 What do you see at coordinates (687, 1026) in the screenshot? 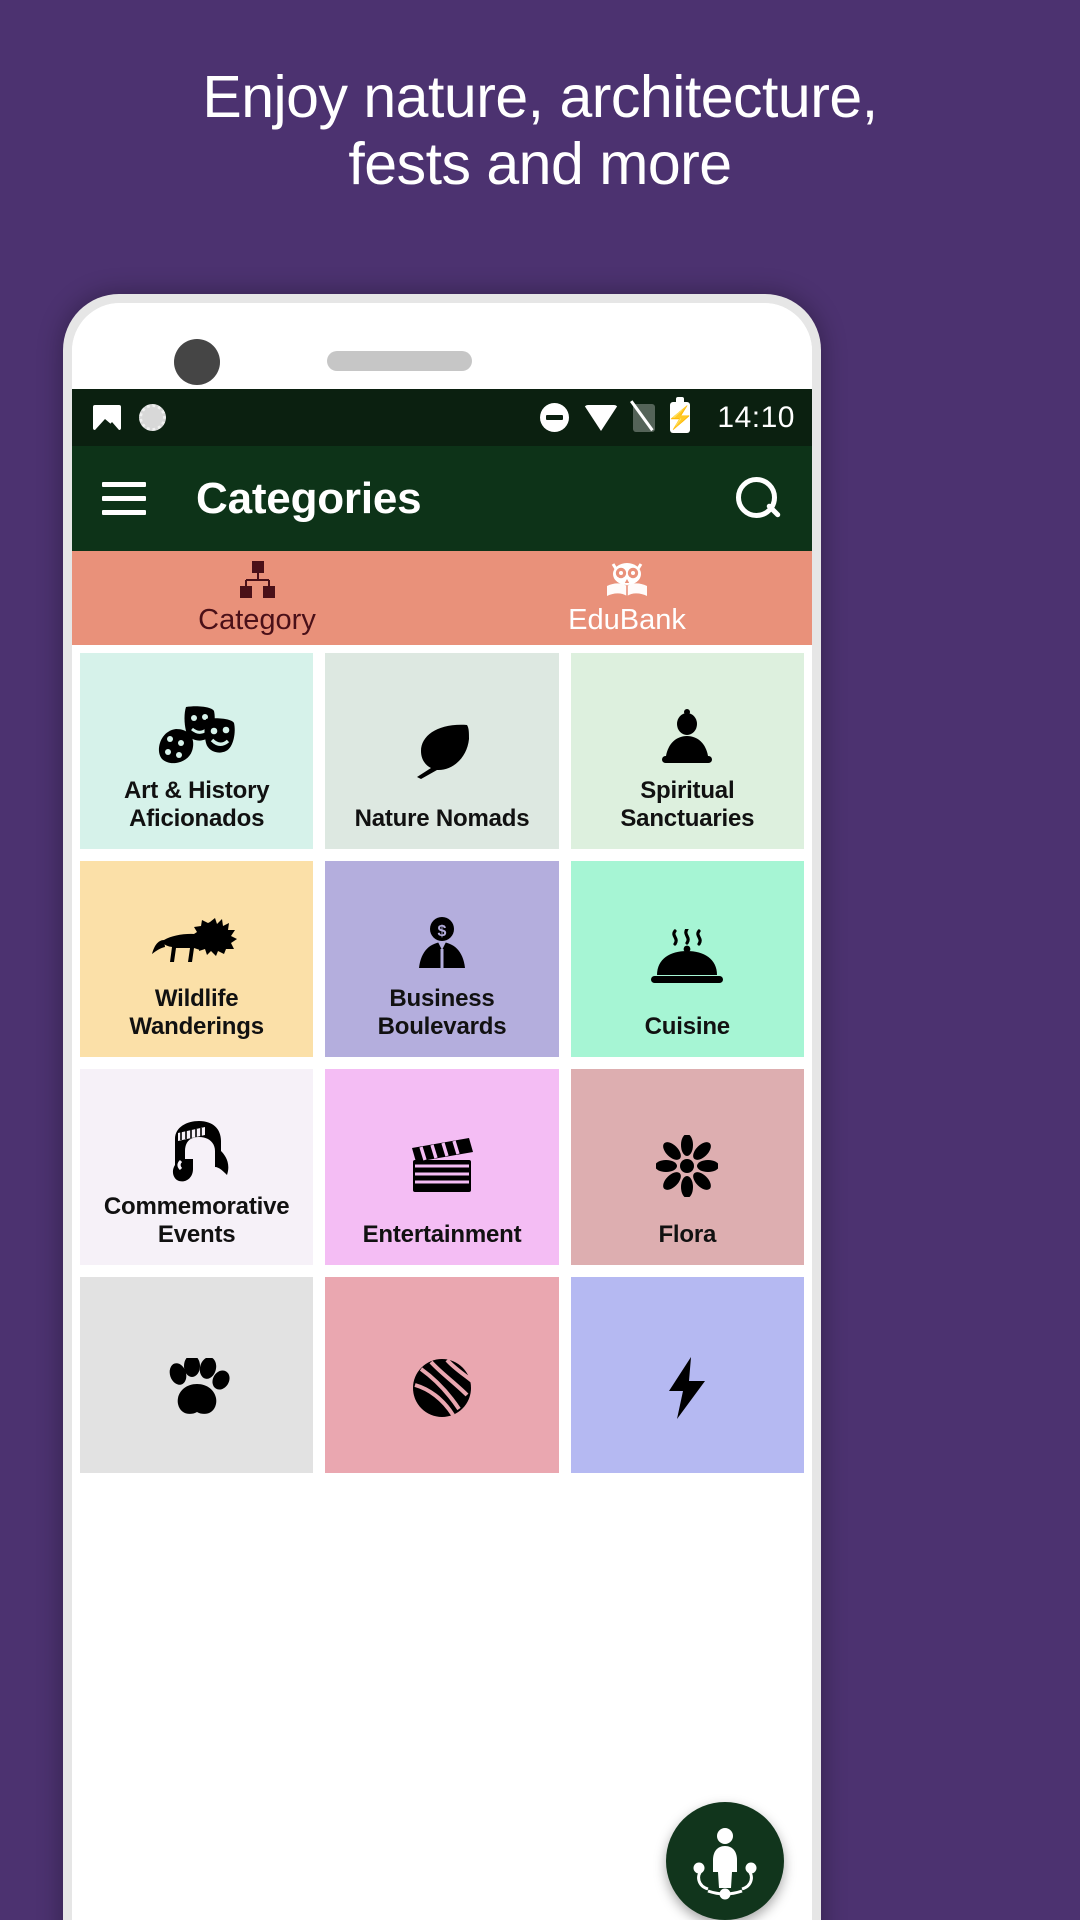
I see `category-tile-label: Cuisine` at bounding box center [687, 1026].